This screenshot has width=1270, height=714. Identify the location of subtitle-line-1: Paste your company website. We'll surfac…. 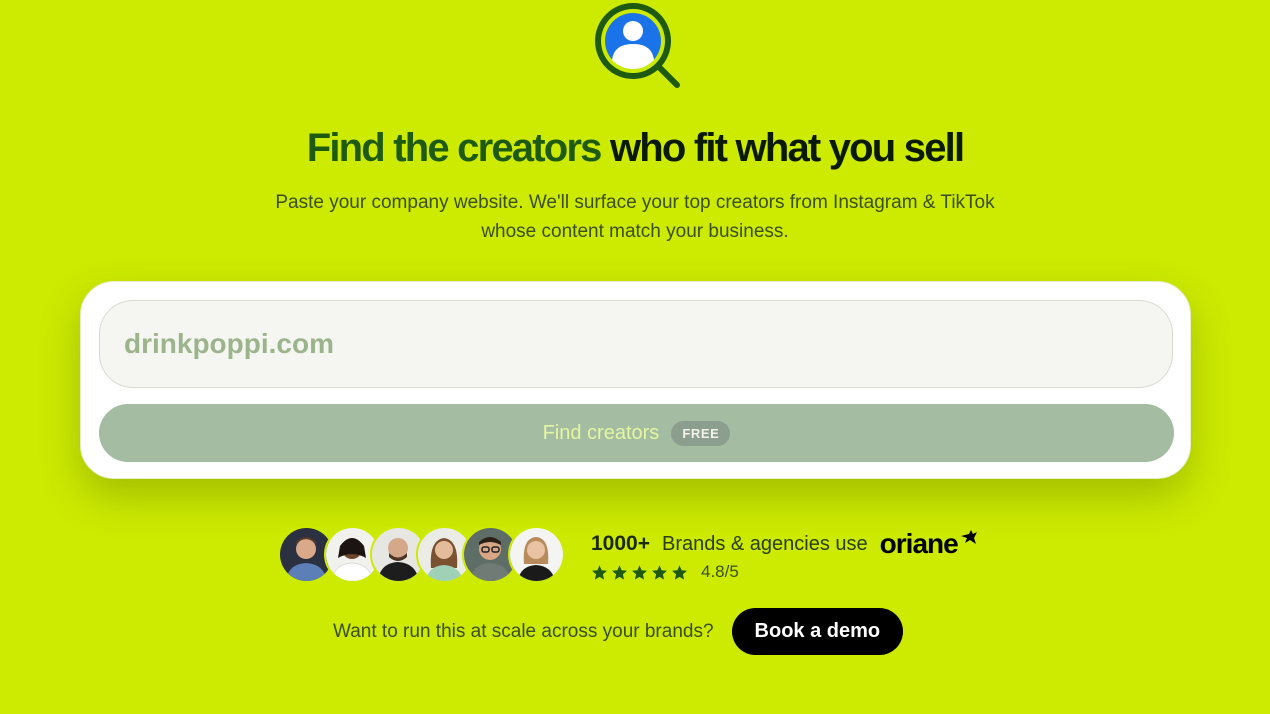
(635, 202).